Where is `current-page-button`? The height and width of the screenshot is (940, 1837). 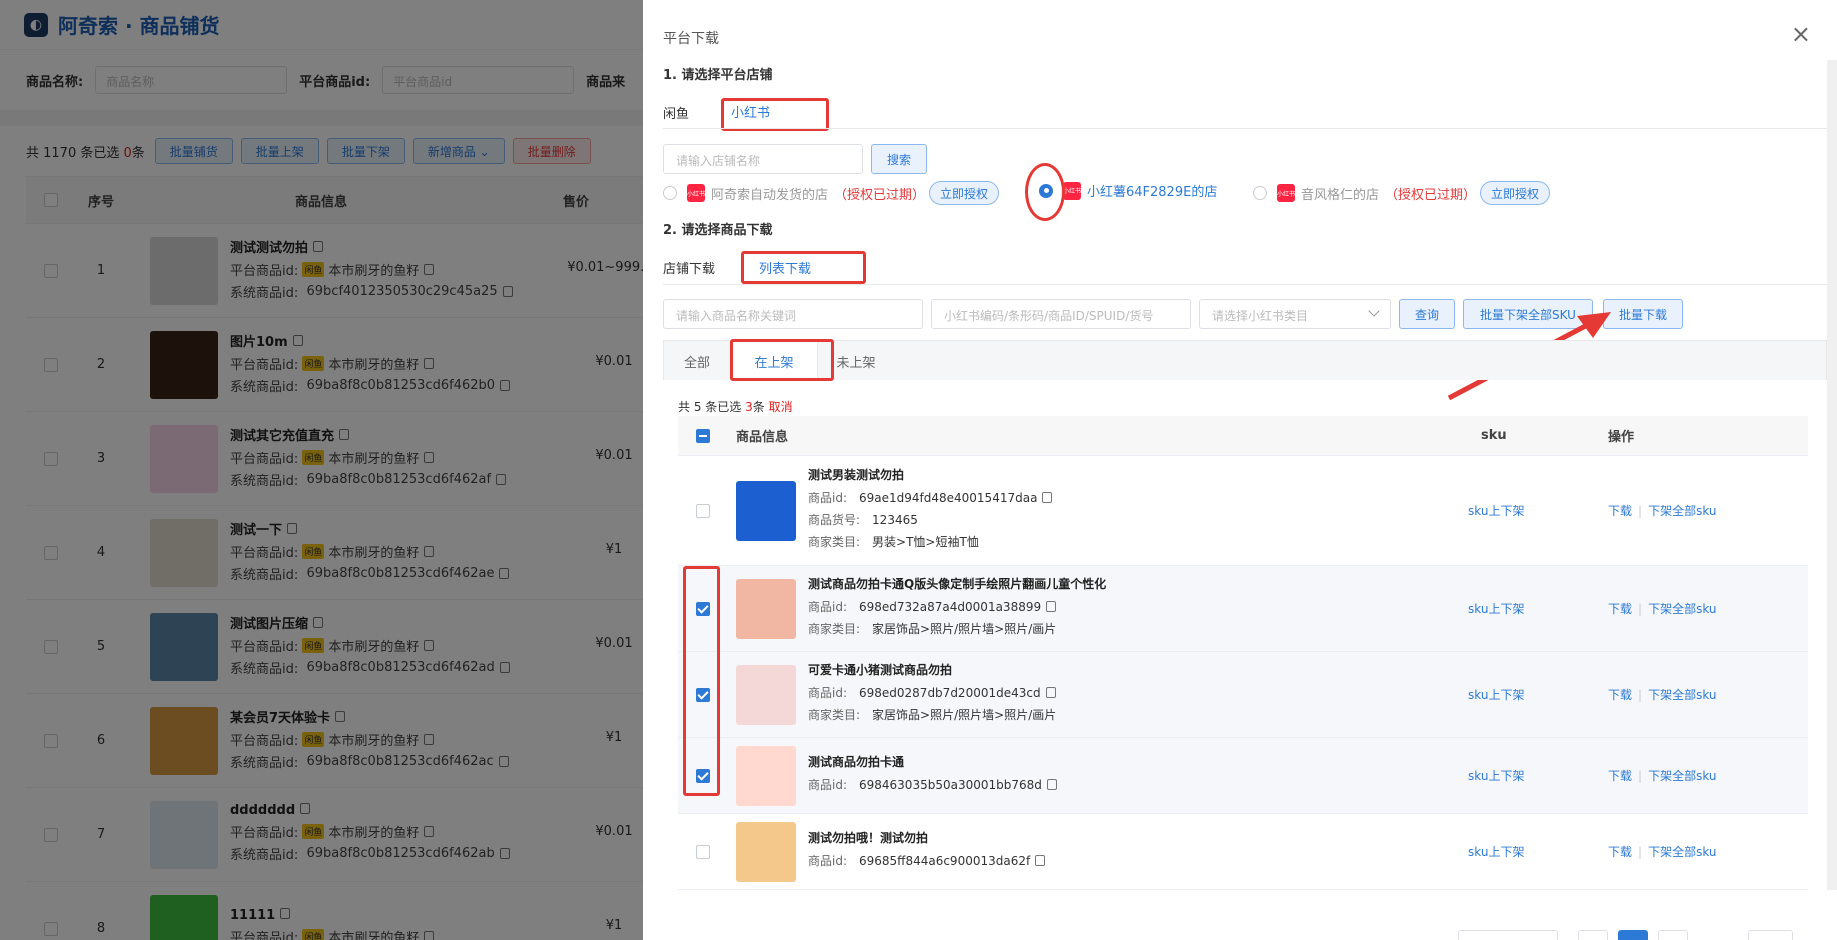 current-page-button is located at coordinates (1633, 935).